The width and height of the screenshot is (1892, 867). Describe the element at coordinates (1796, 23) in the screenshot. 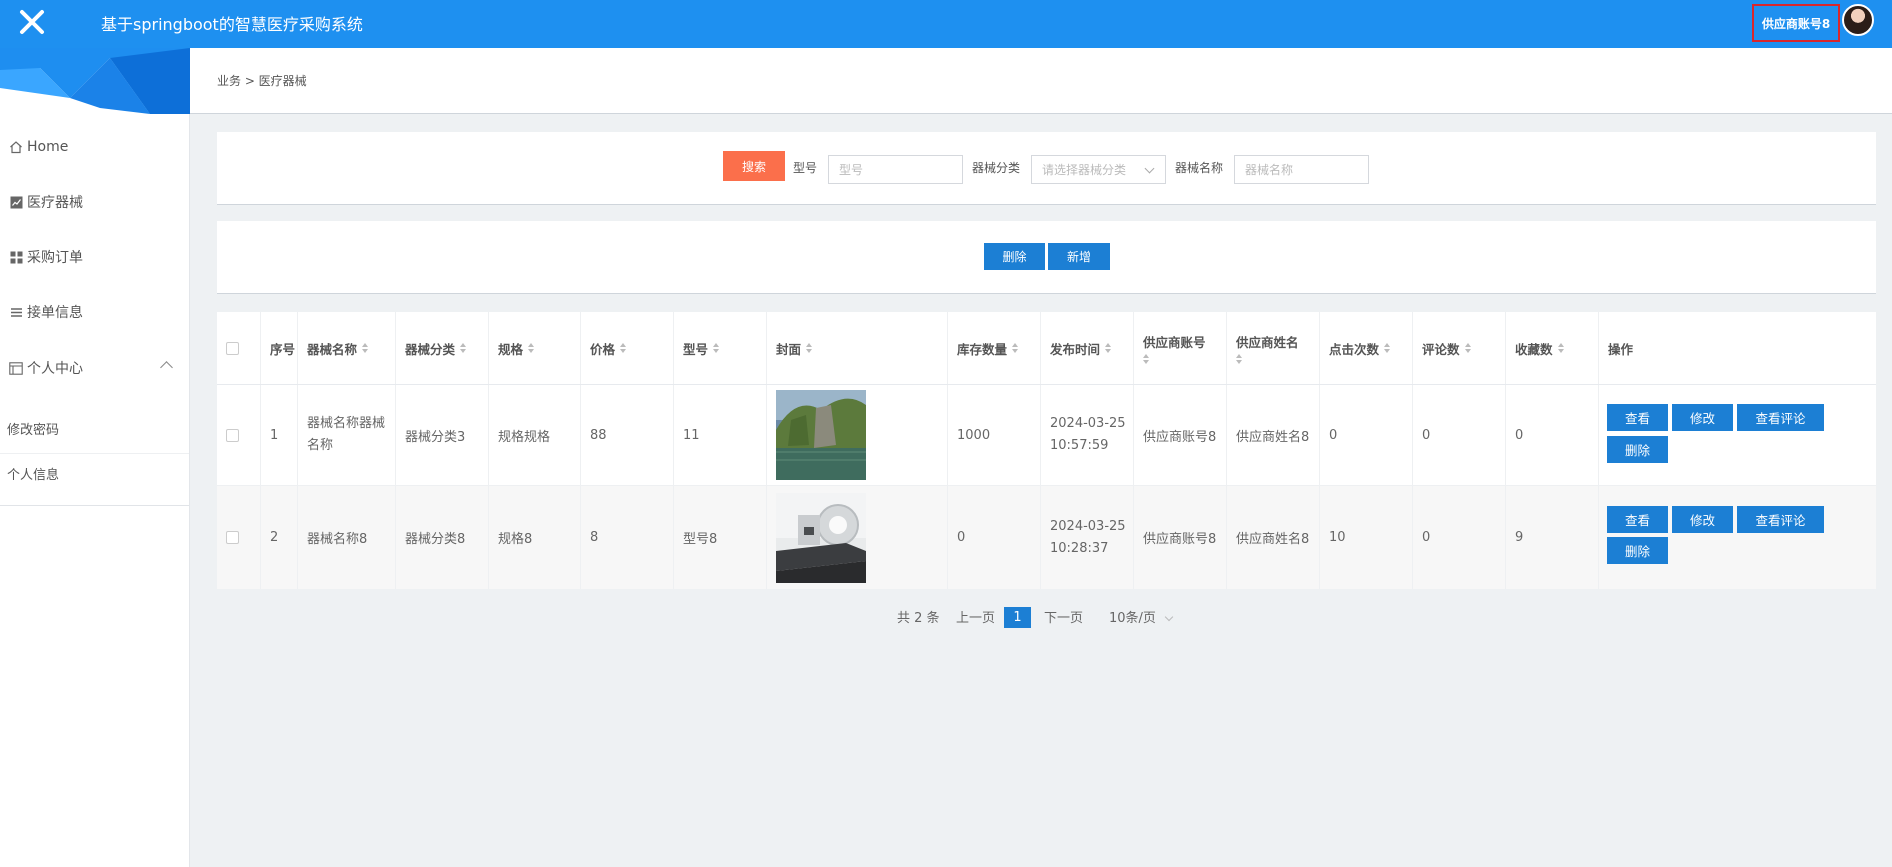

I see `user-account-label: 供应商账号8` at that location.